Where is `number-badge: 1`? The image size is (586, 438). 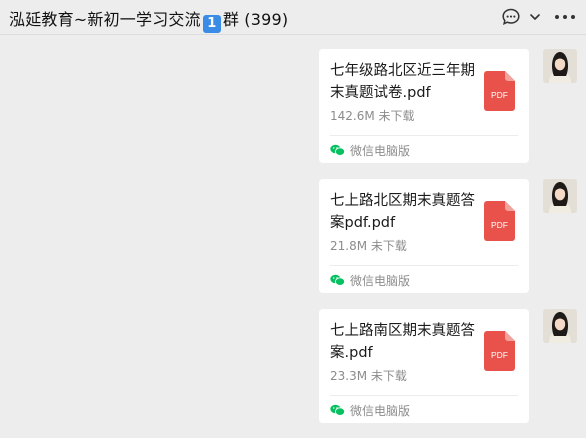
number-badge: 1 is located at coordinates (211, 24).